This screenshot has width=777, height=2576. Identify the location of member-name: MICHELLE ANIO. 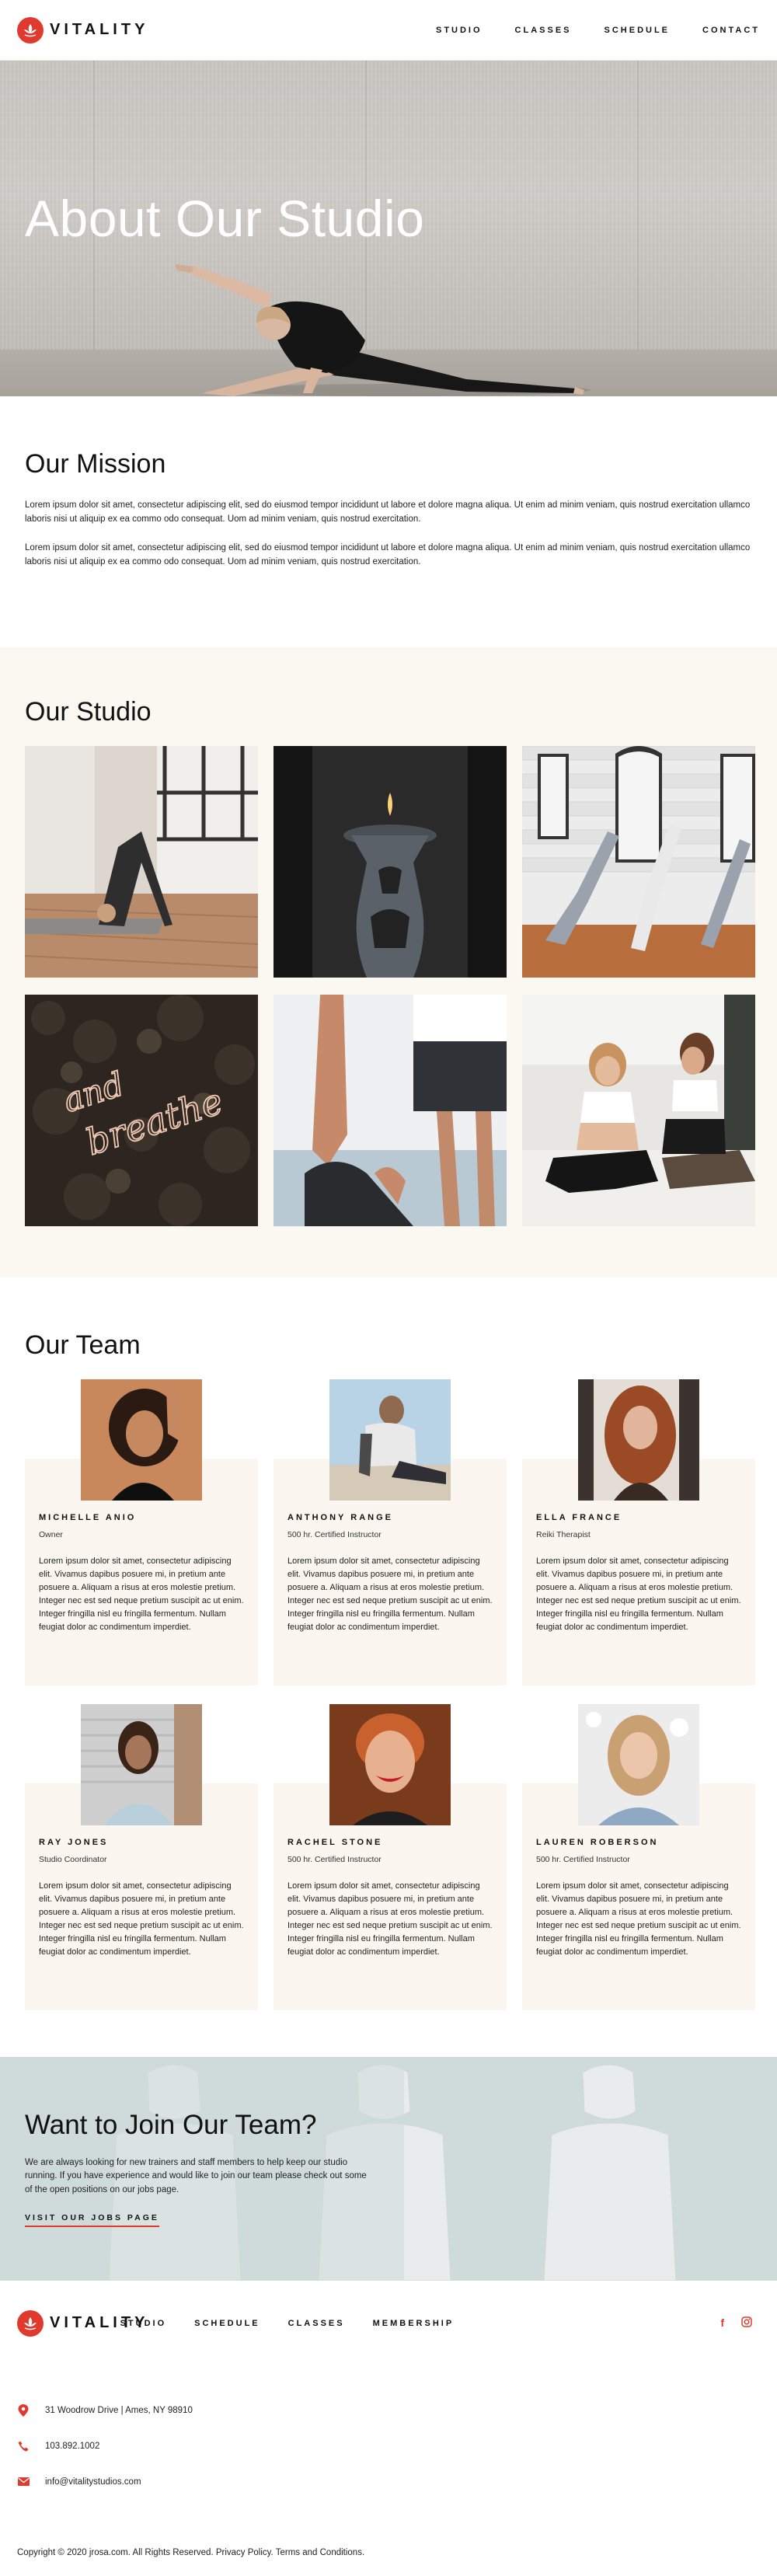
(88, 1517).